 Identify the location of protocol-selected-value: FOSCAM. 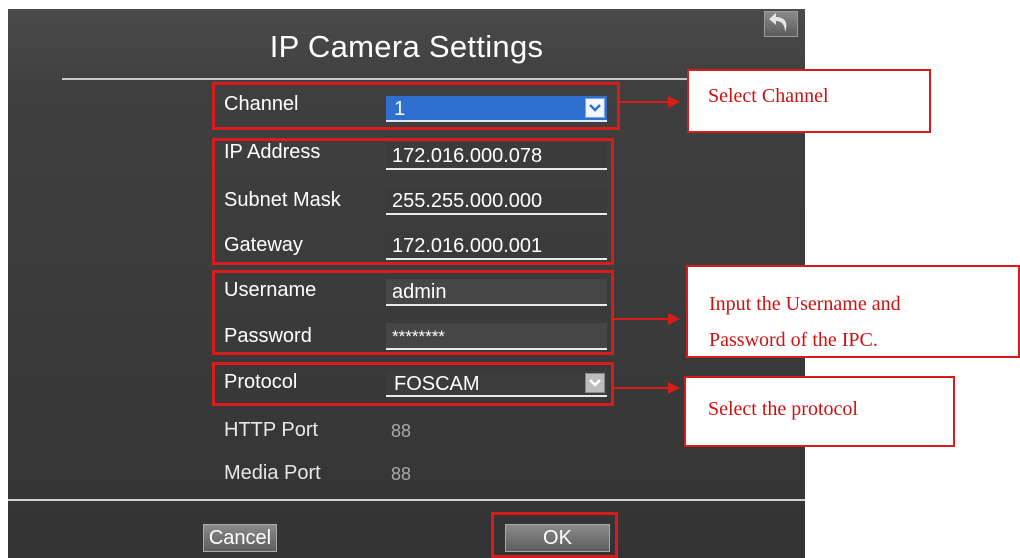
(437, 384).